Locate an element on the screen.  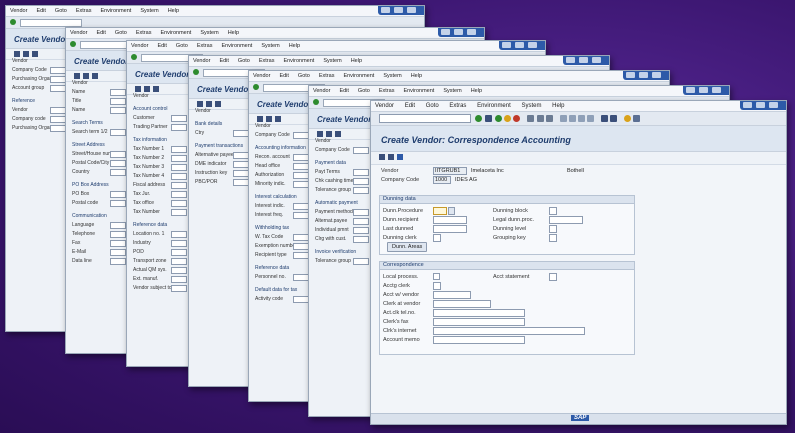
new-session-icon is located at coordinates (604, 118).